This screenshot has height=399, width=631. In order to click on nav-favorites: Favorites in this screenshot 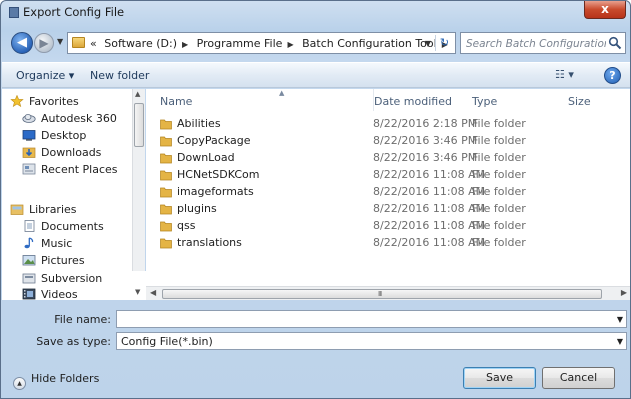, I will do `click(44, 103)`.